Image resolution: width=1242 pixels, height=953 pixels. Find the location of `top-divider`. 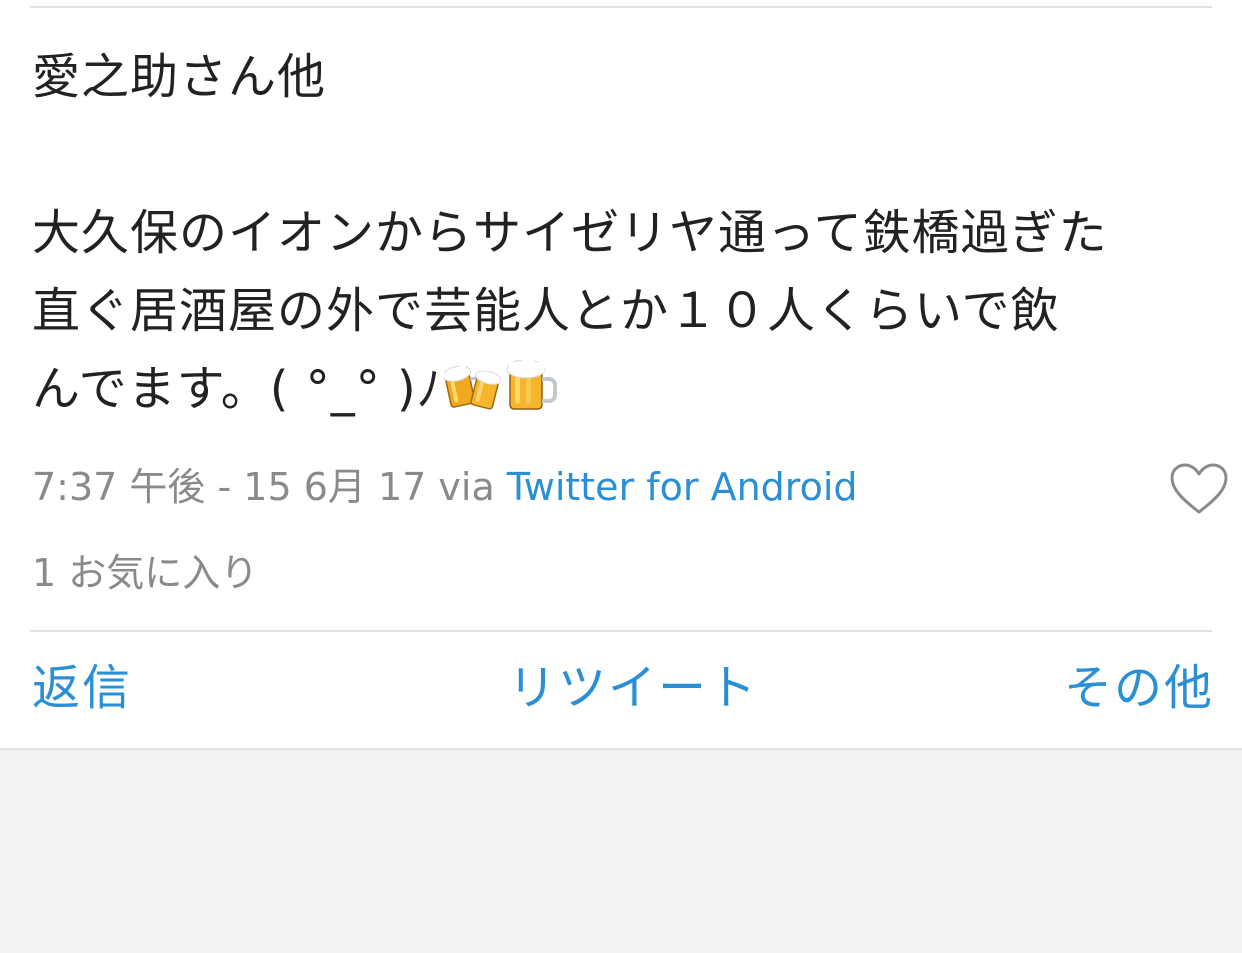

top-divider is located at coordinates (621, 7).